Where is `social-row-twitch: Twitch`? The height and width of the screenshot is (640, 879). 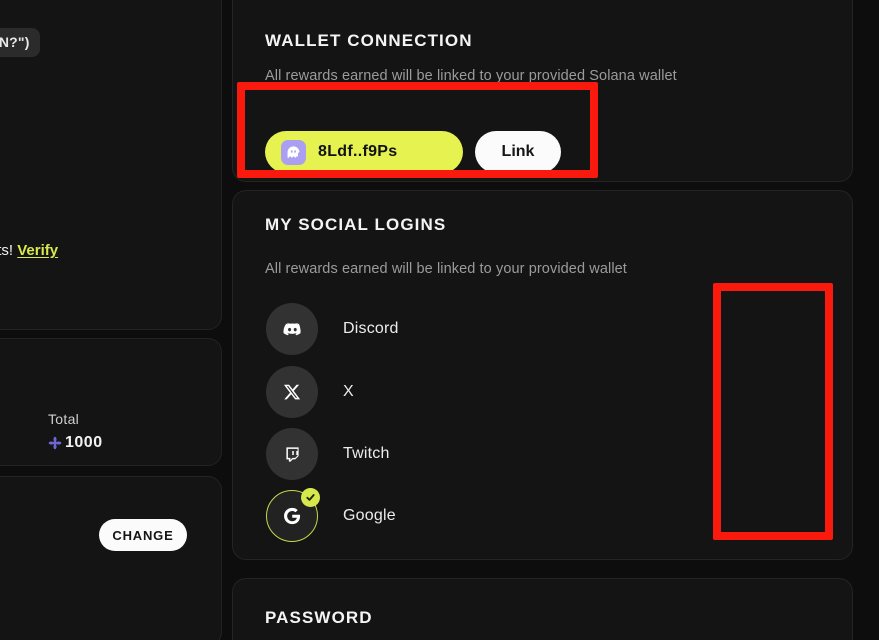 social-row-twitch: Twitch is located at coordinates (543, 454).